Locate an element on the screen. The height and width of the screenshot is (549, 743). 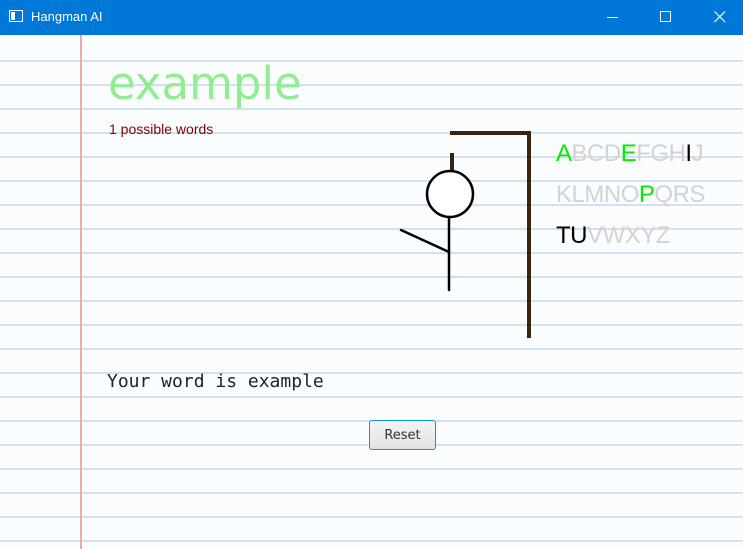
letter-m: M is located at coordinates (594, 194).